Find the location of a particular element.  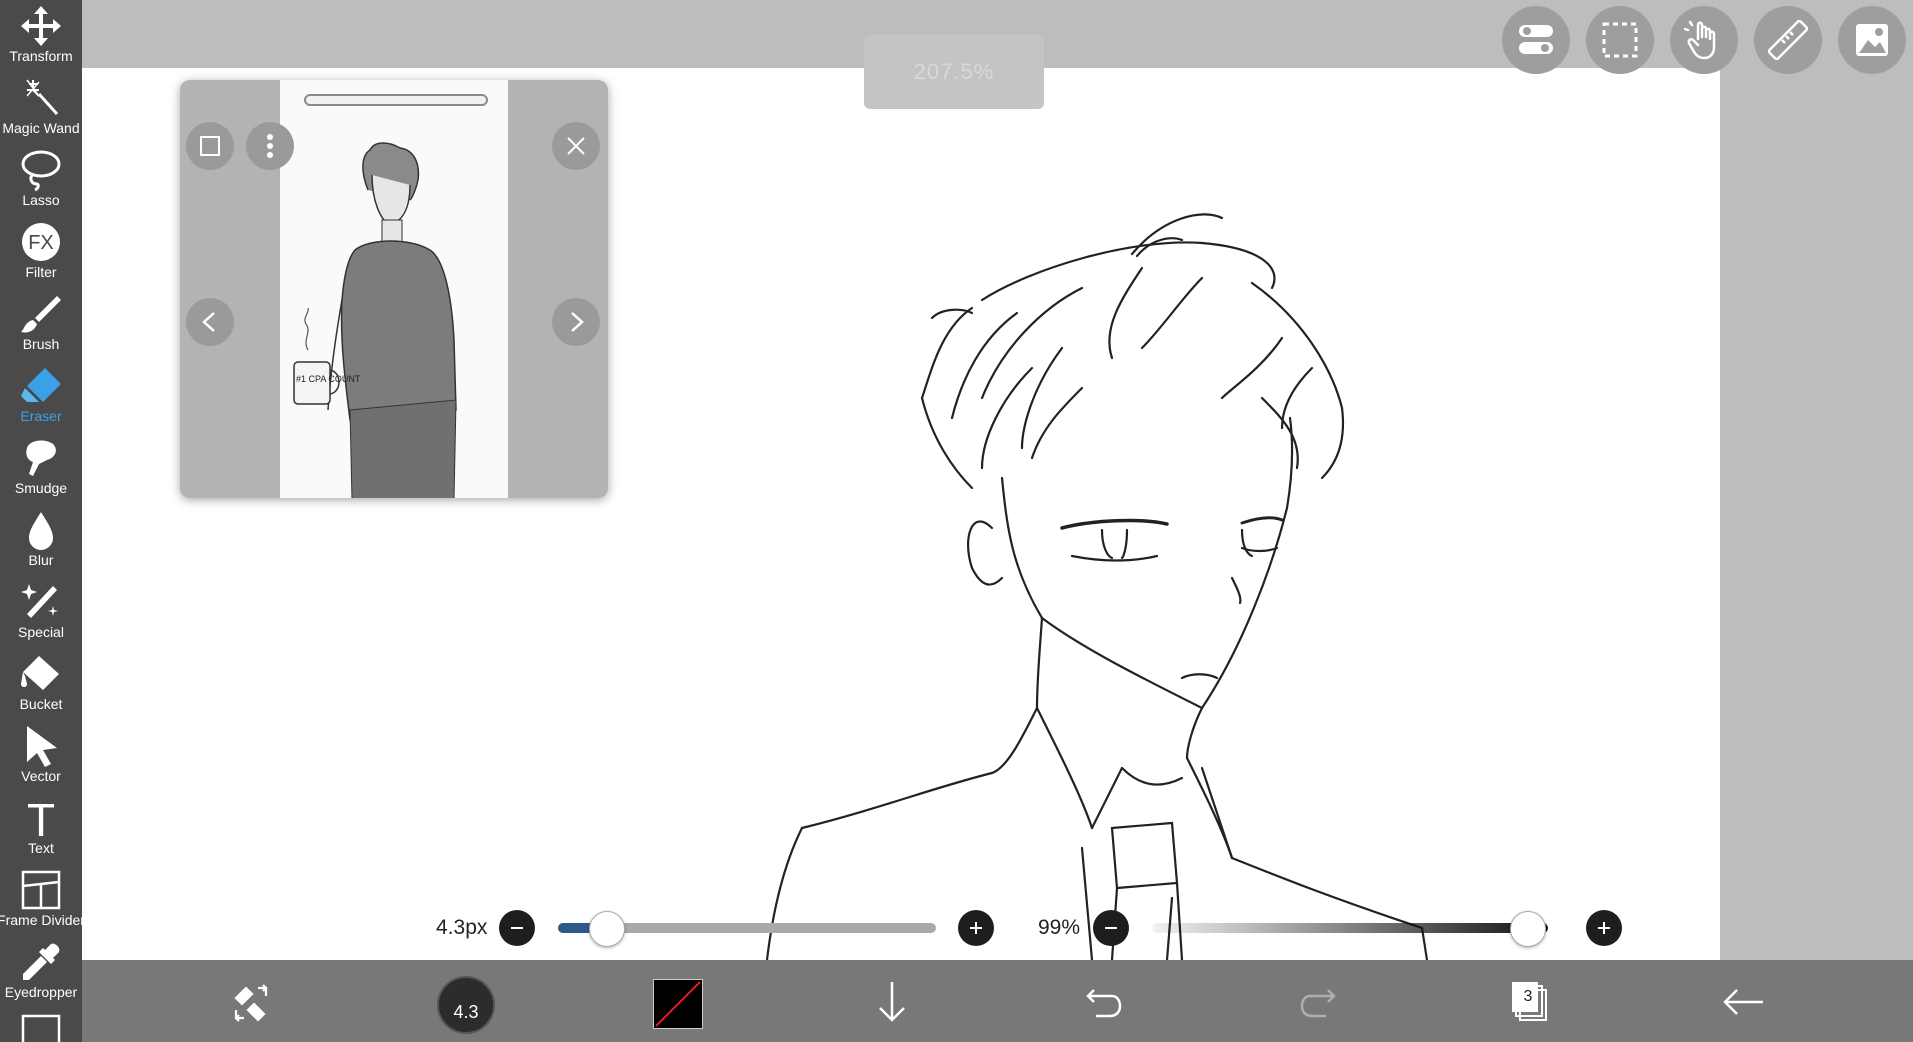

tool-vector: Vector is located at coordinates (41, 756).